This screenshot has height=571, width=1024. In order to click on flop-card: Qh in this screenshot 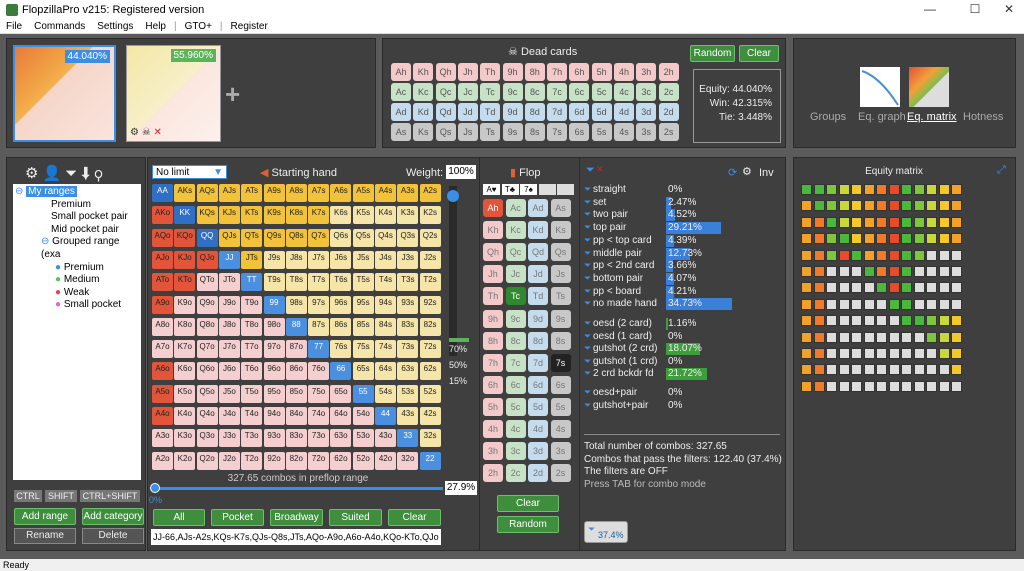, I will do `click(493, 252)`.